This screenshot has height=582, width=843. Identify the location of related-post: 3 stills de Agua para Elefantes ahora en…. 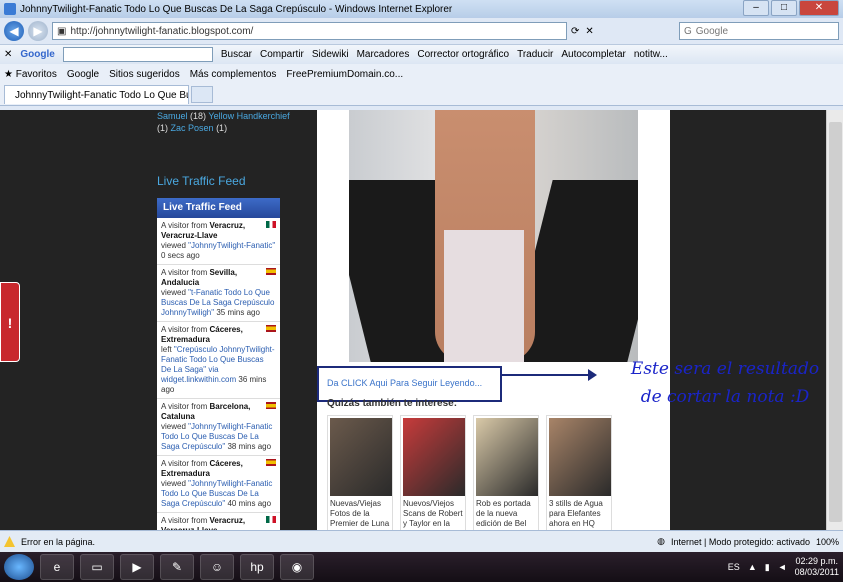
(579, 472).